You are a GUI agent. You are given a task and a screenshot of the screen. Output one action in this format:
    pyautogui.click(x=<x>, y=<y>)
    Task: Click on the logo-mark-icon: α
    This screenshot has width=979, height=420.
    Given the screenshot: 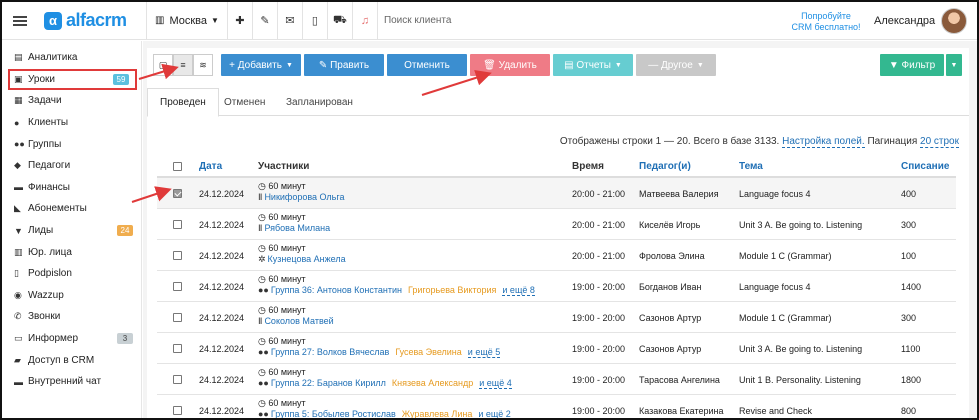 What is the action you would take?
    pyautogui.click(x=53, y=20)
    